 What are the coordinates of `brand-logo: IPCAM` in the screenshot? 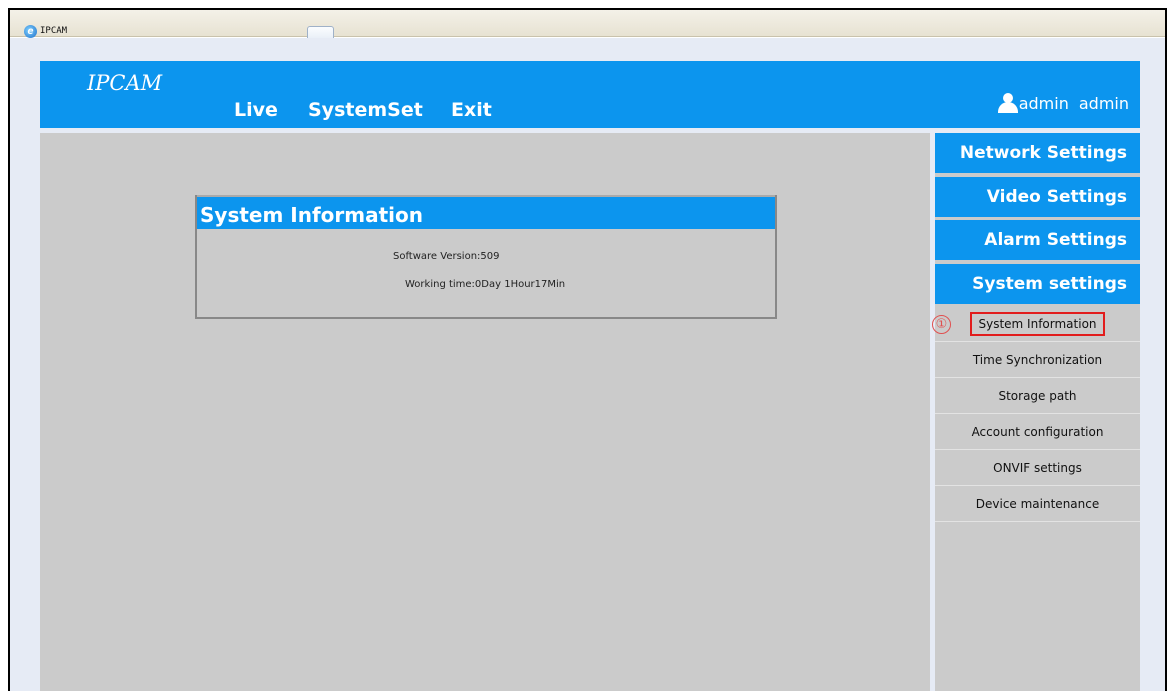 It's located at (125, 83).